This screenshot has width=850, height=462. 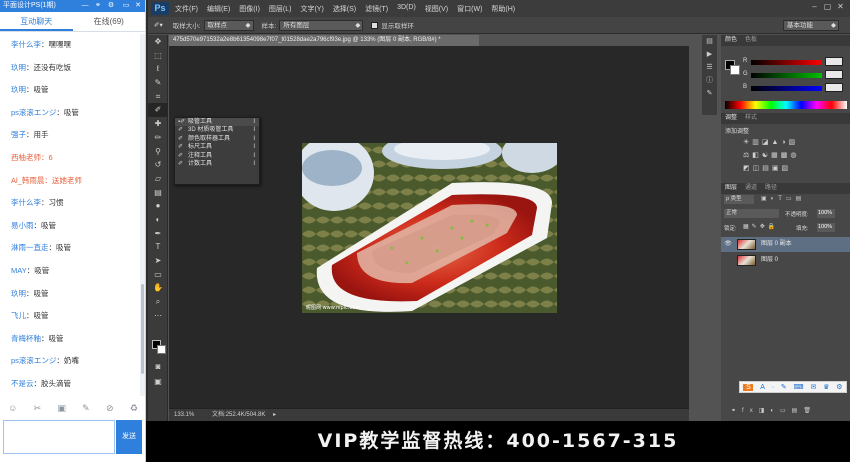 I want to click on menu-item: 图层(L), so click(x=280, y=9).